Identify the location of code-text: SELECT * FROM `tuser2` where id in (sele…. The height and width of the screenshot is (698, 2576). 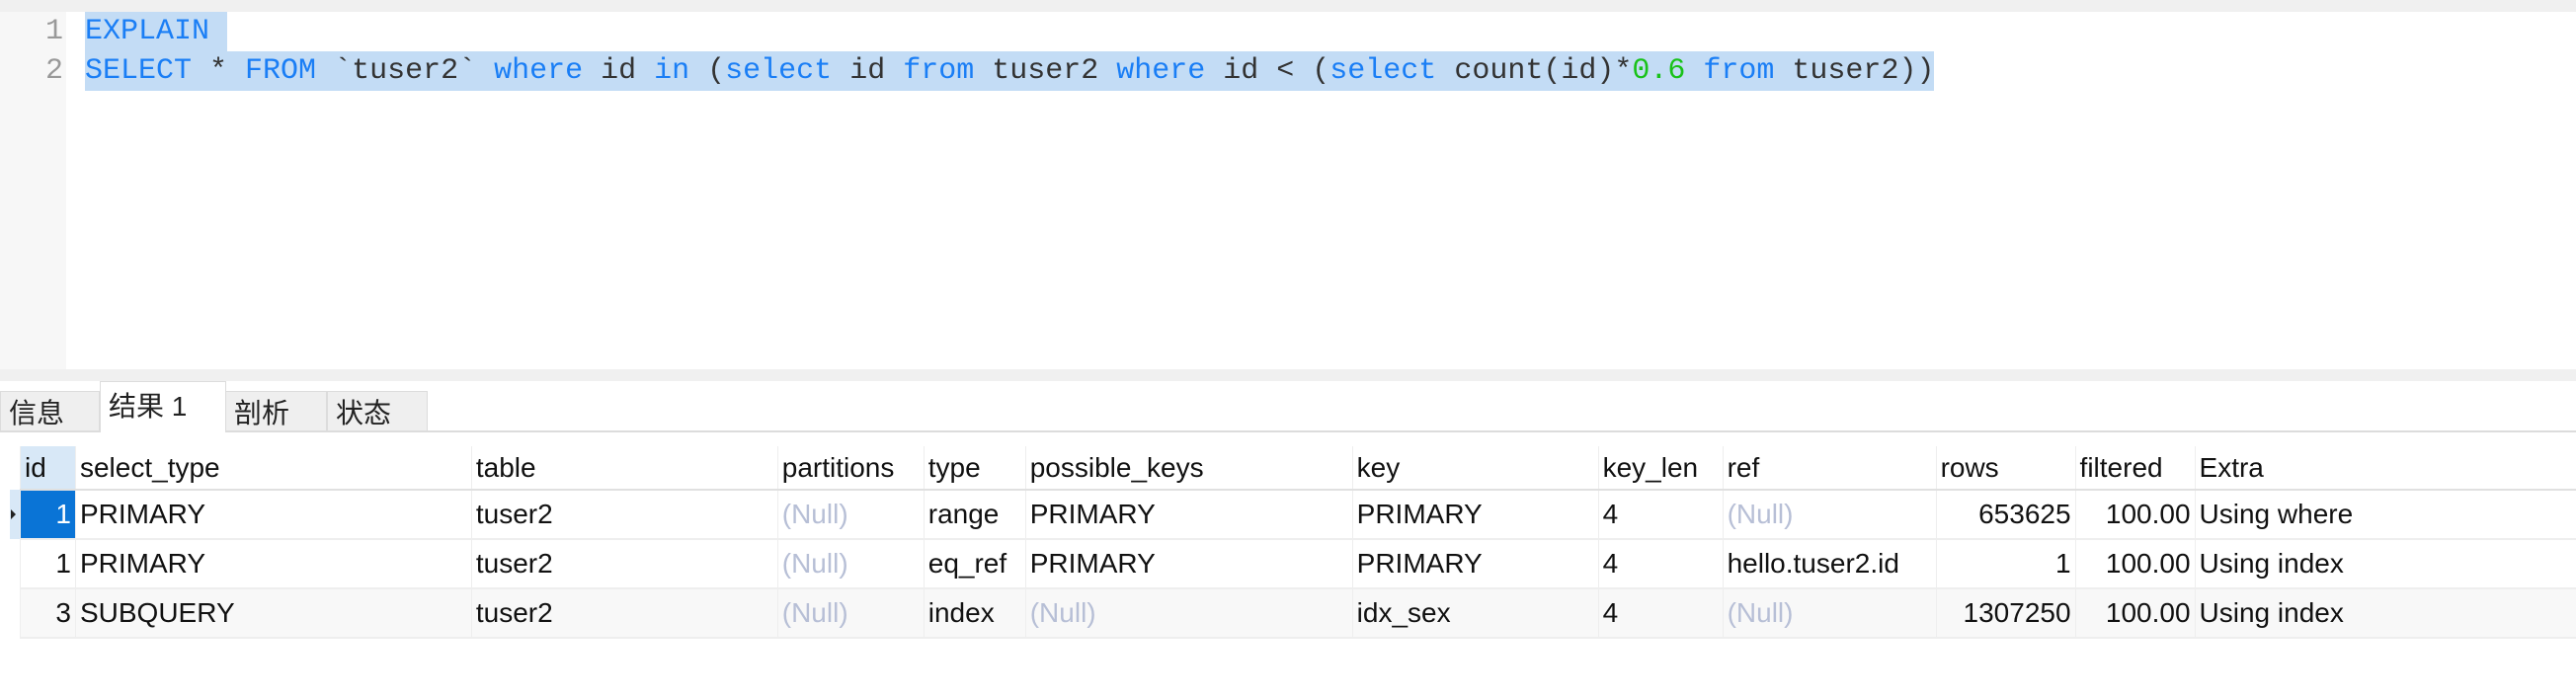
(1010, 71).